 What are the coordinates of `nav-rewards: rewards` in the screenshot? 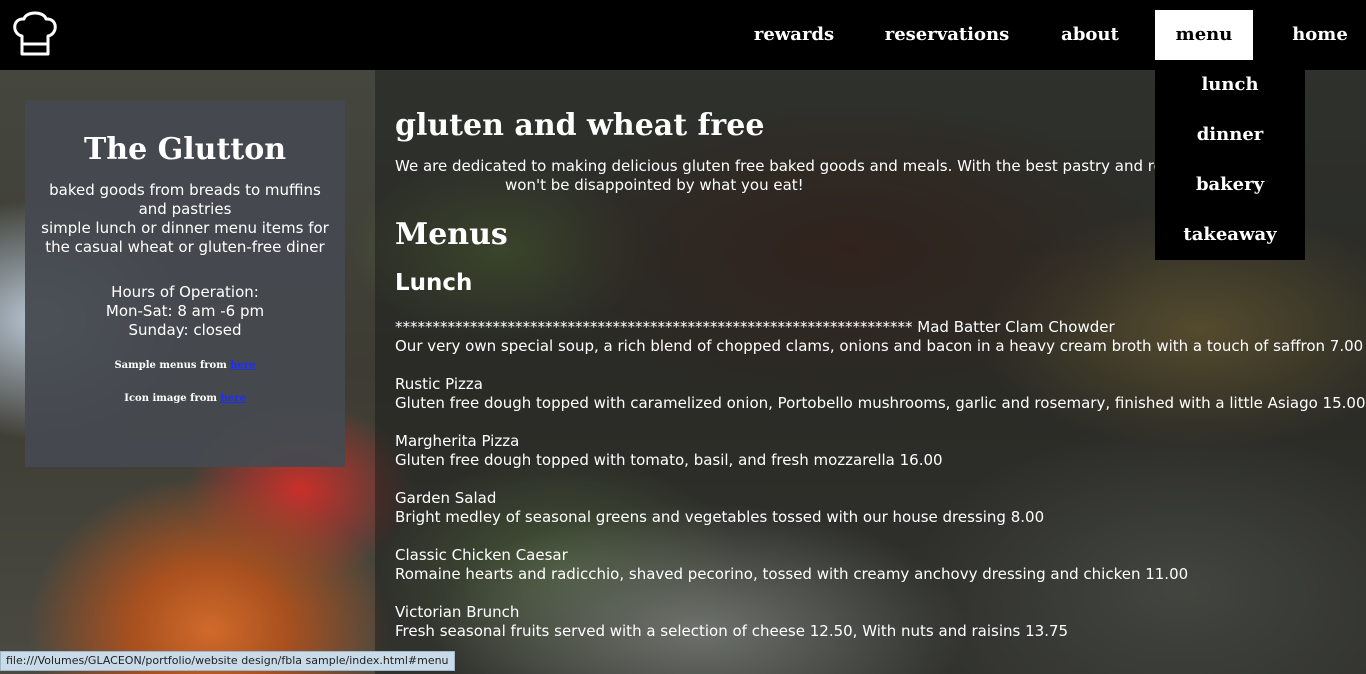 It's located at (794, 35).